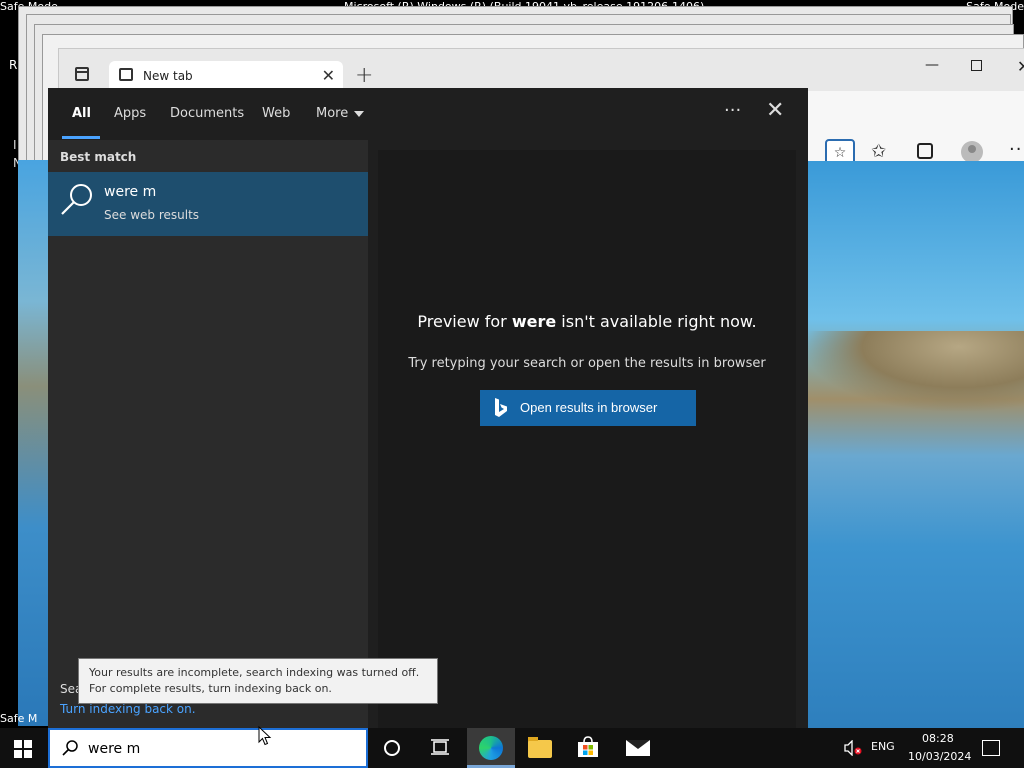 The image size is (1024, 768). Describe the element at coordinates (534, 321) in the screenshot. I see `preview-term: were` at that location.